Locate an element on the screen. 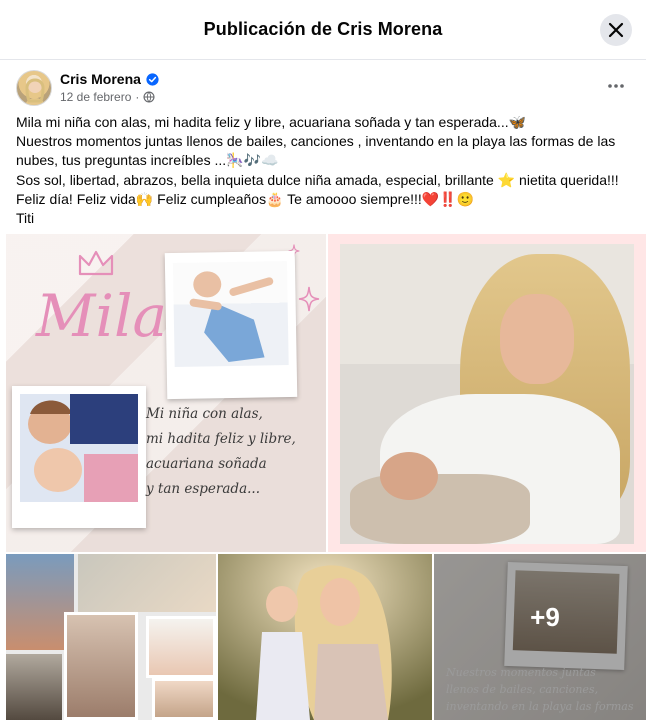 The width and height of the screenshot is (646, 720). avatar is located at coordinates (34, 88).